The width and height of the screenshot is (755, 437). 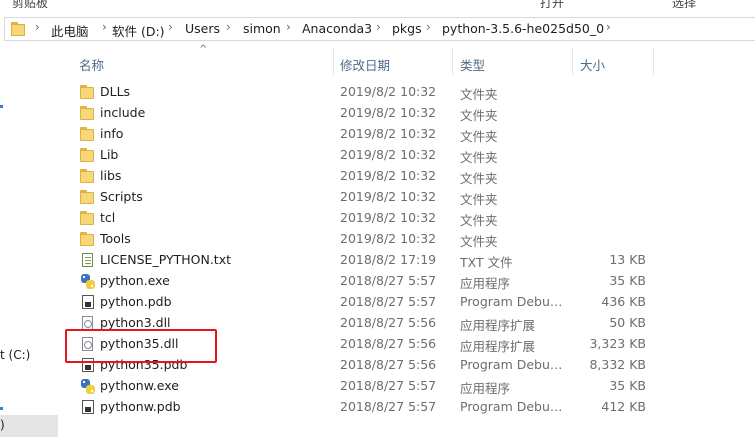 What do you see at coordinates (377, 134) in the screenshot?
I see `file-row: info 2019/8/2 10:32 文件夹` at bounding box center [377, 134].